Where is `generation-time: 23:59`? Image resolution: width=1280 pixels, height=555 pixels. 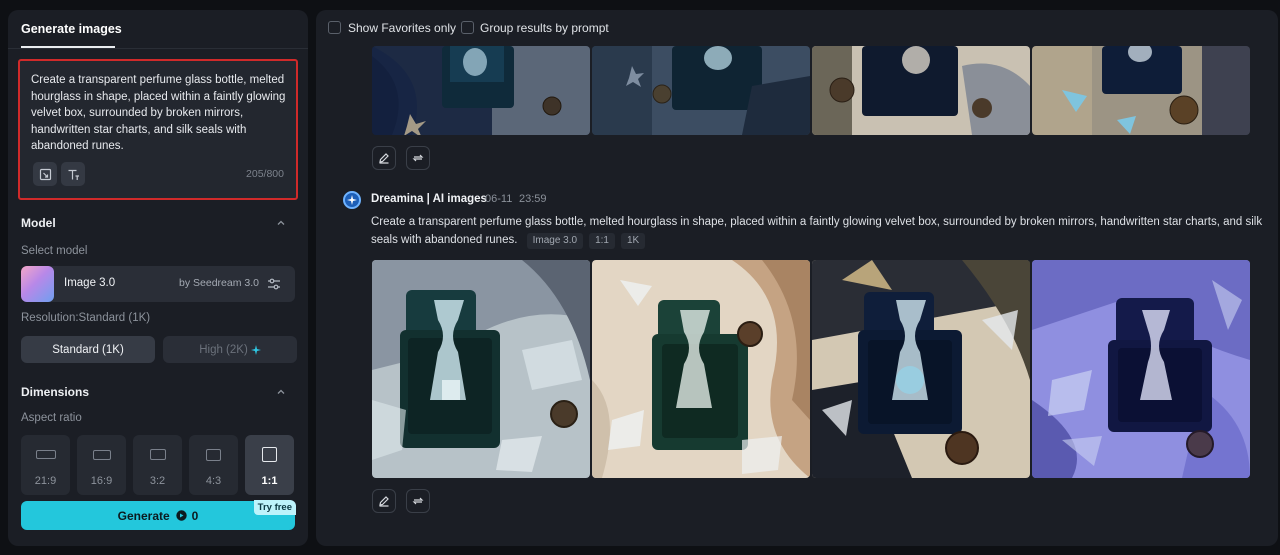
generation-time: 23:59 is located at coordinates (533, 199).